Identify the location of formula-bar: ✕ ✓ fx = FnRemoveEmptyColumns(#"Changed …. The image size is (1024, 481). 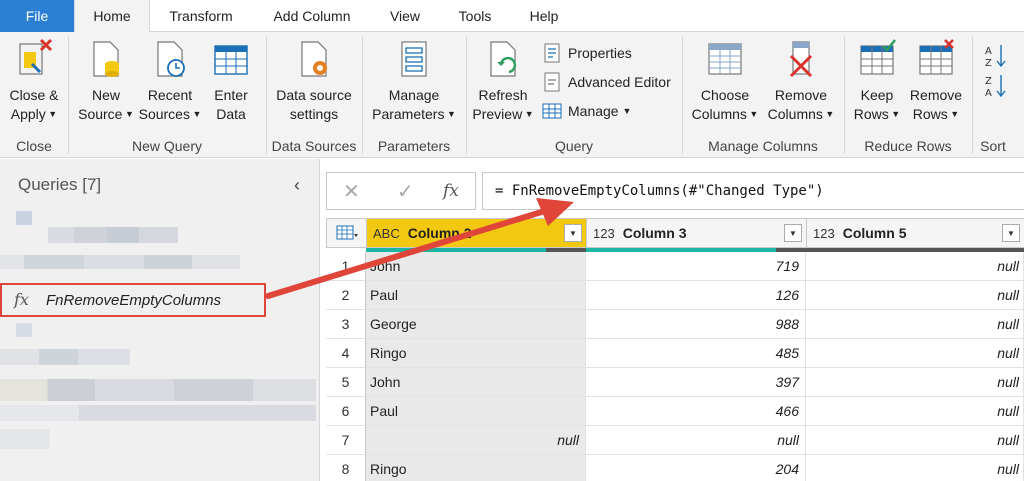
(675, 191).